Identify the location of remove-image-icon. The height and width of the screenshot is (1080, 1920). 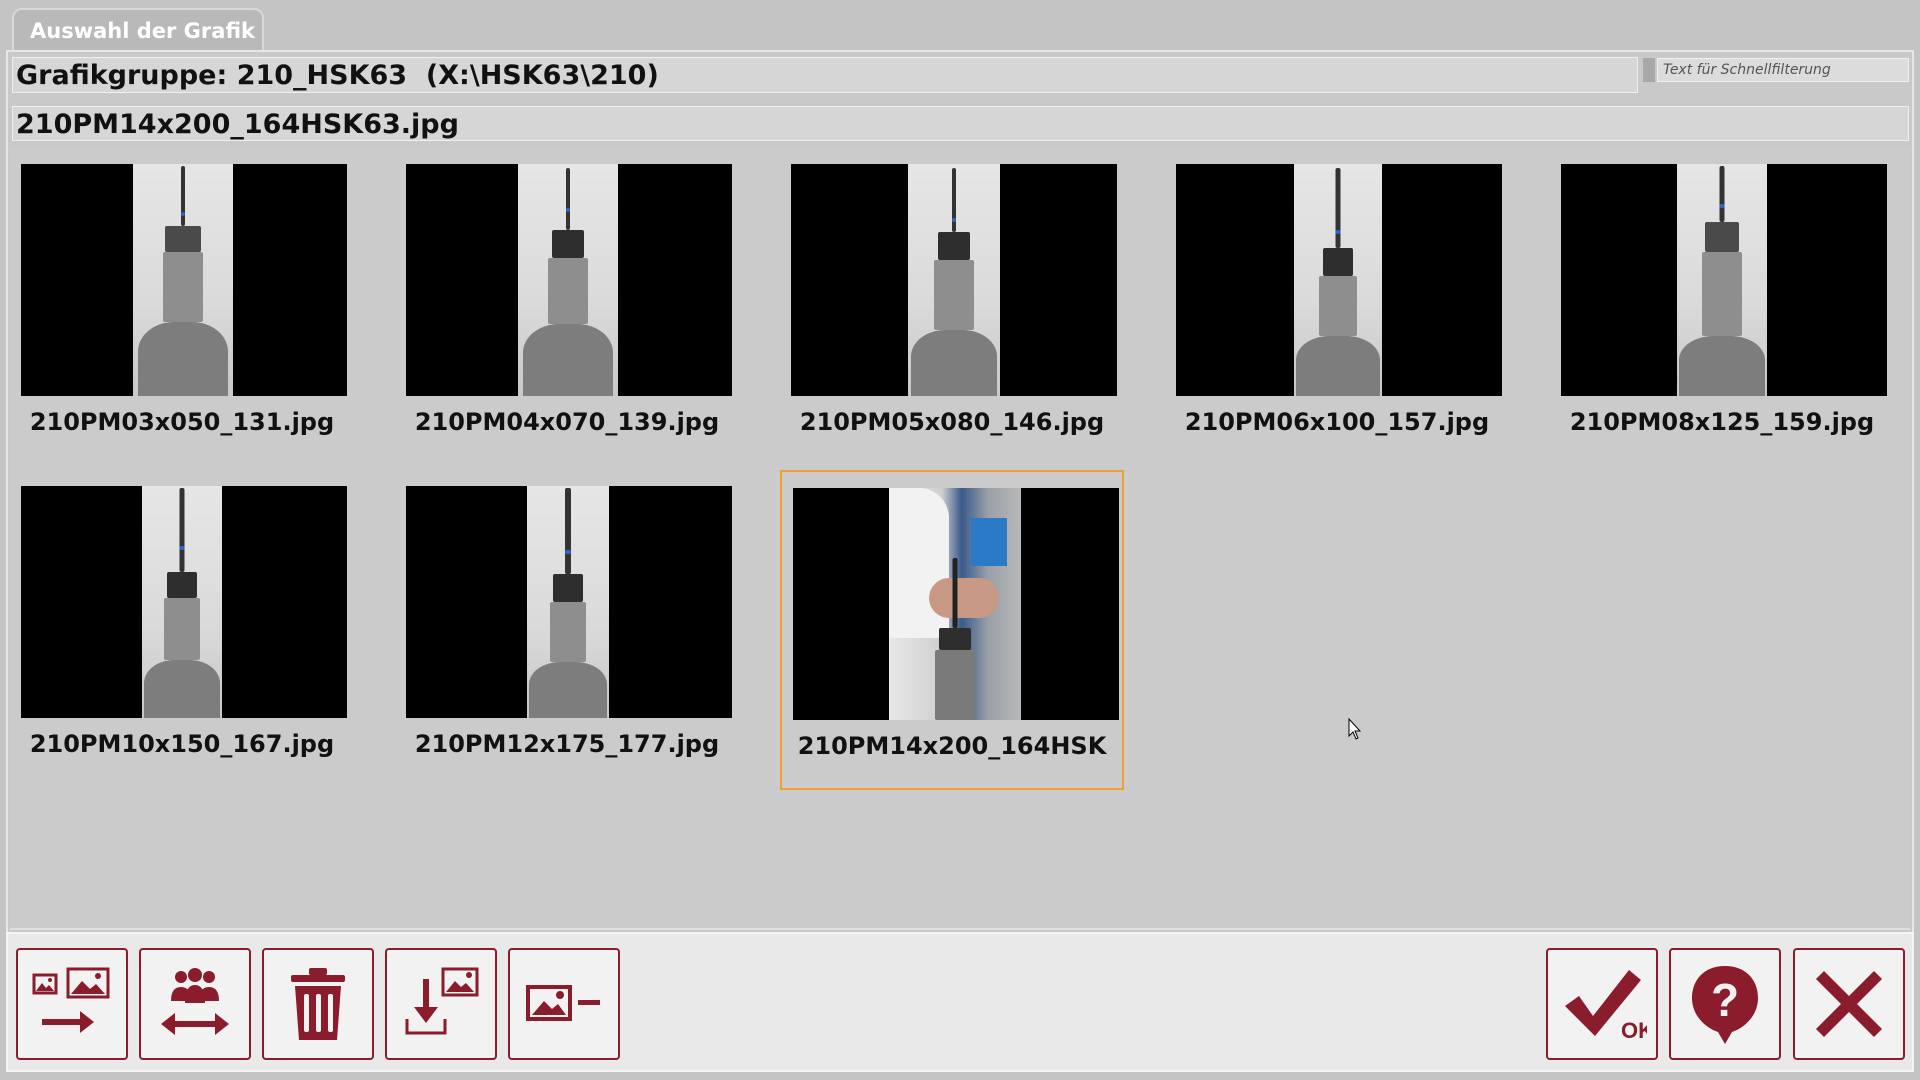
(563, 1003).